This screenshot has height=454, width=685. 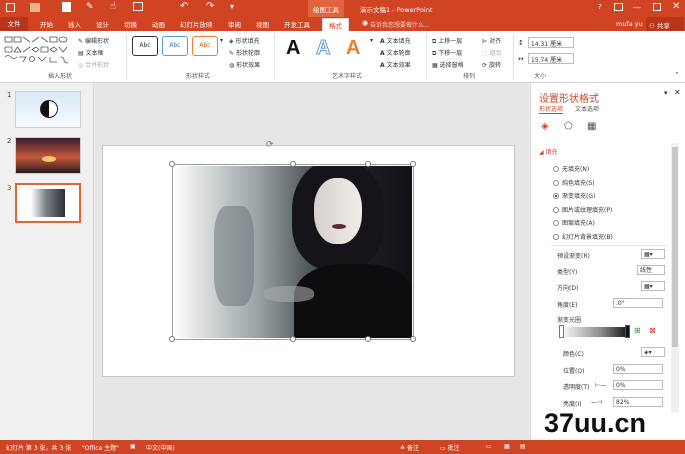 I want to click on wordart-style-orange: A, so click(x=353, y=48).